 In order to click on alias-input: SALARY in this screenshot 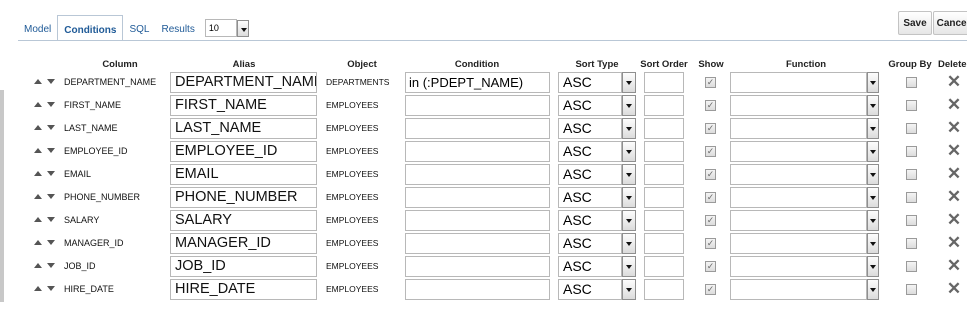, I will do `click(243, 220)`.